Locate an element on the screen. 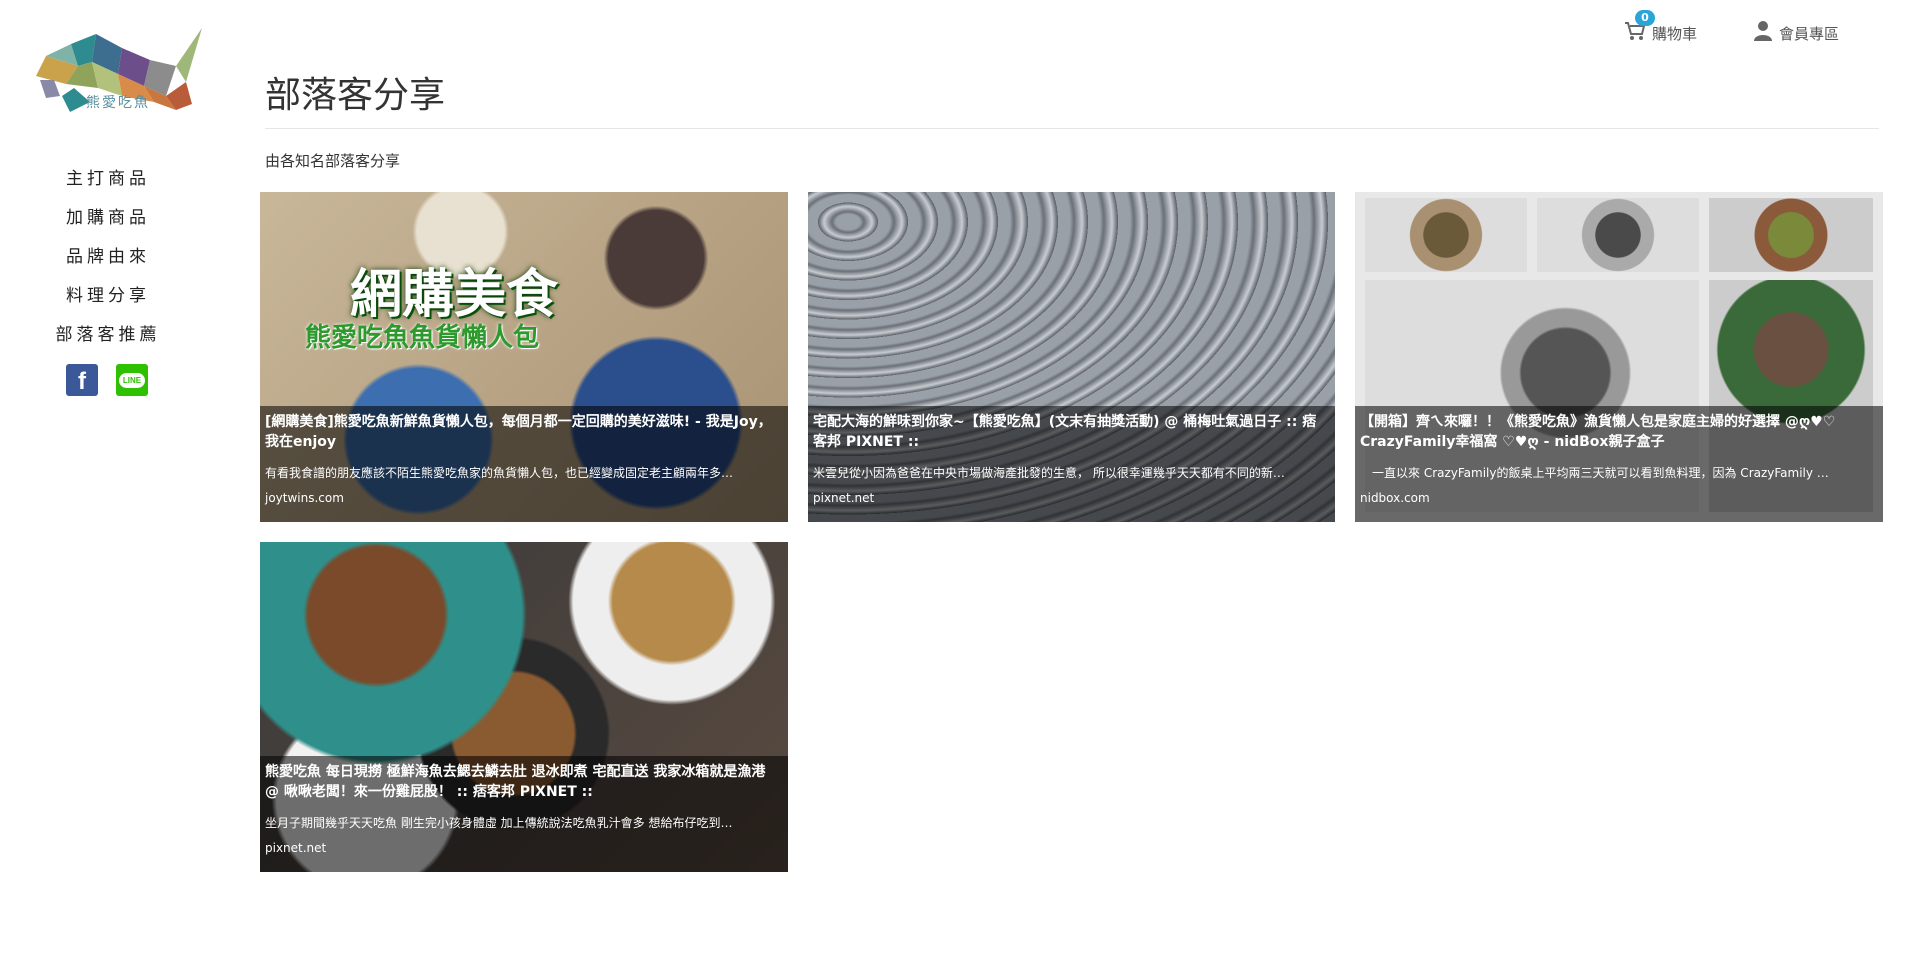 This screenshot has height=959, width=1919. cart-label: 購物車 is located at coordinates (1674, 33).